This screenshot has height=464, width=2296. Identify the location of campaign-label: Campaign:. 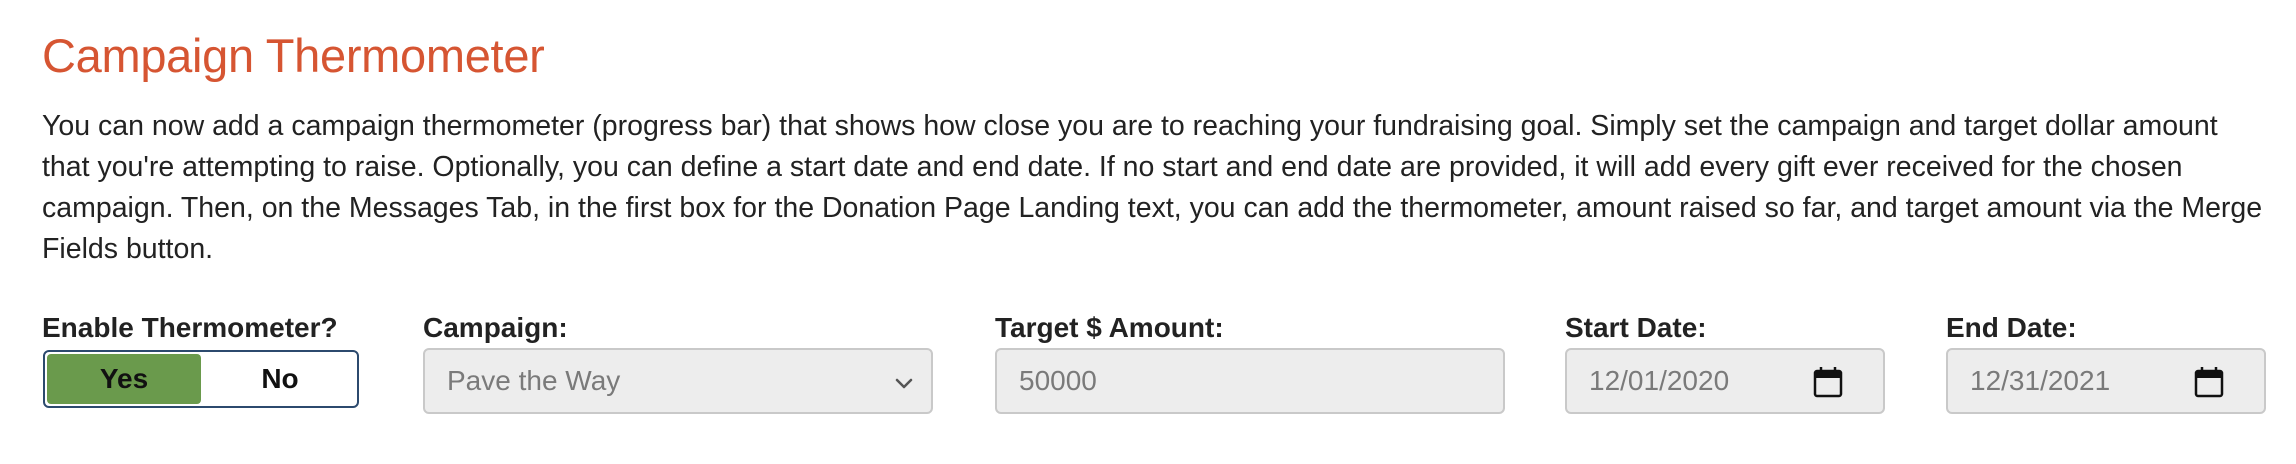
(495, 327).